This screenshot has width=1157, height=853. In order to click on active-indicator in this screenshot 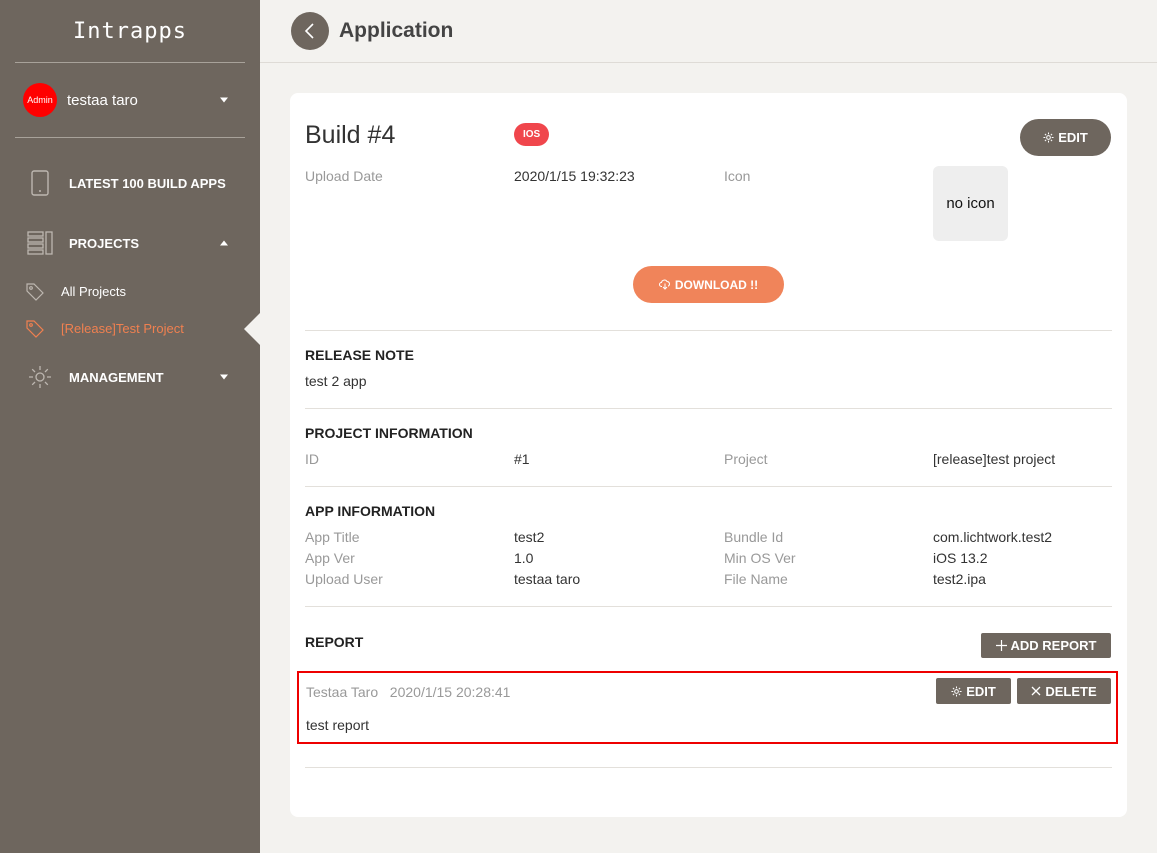, I will do `click(252, 328)`.